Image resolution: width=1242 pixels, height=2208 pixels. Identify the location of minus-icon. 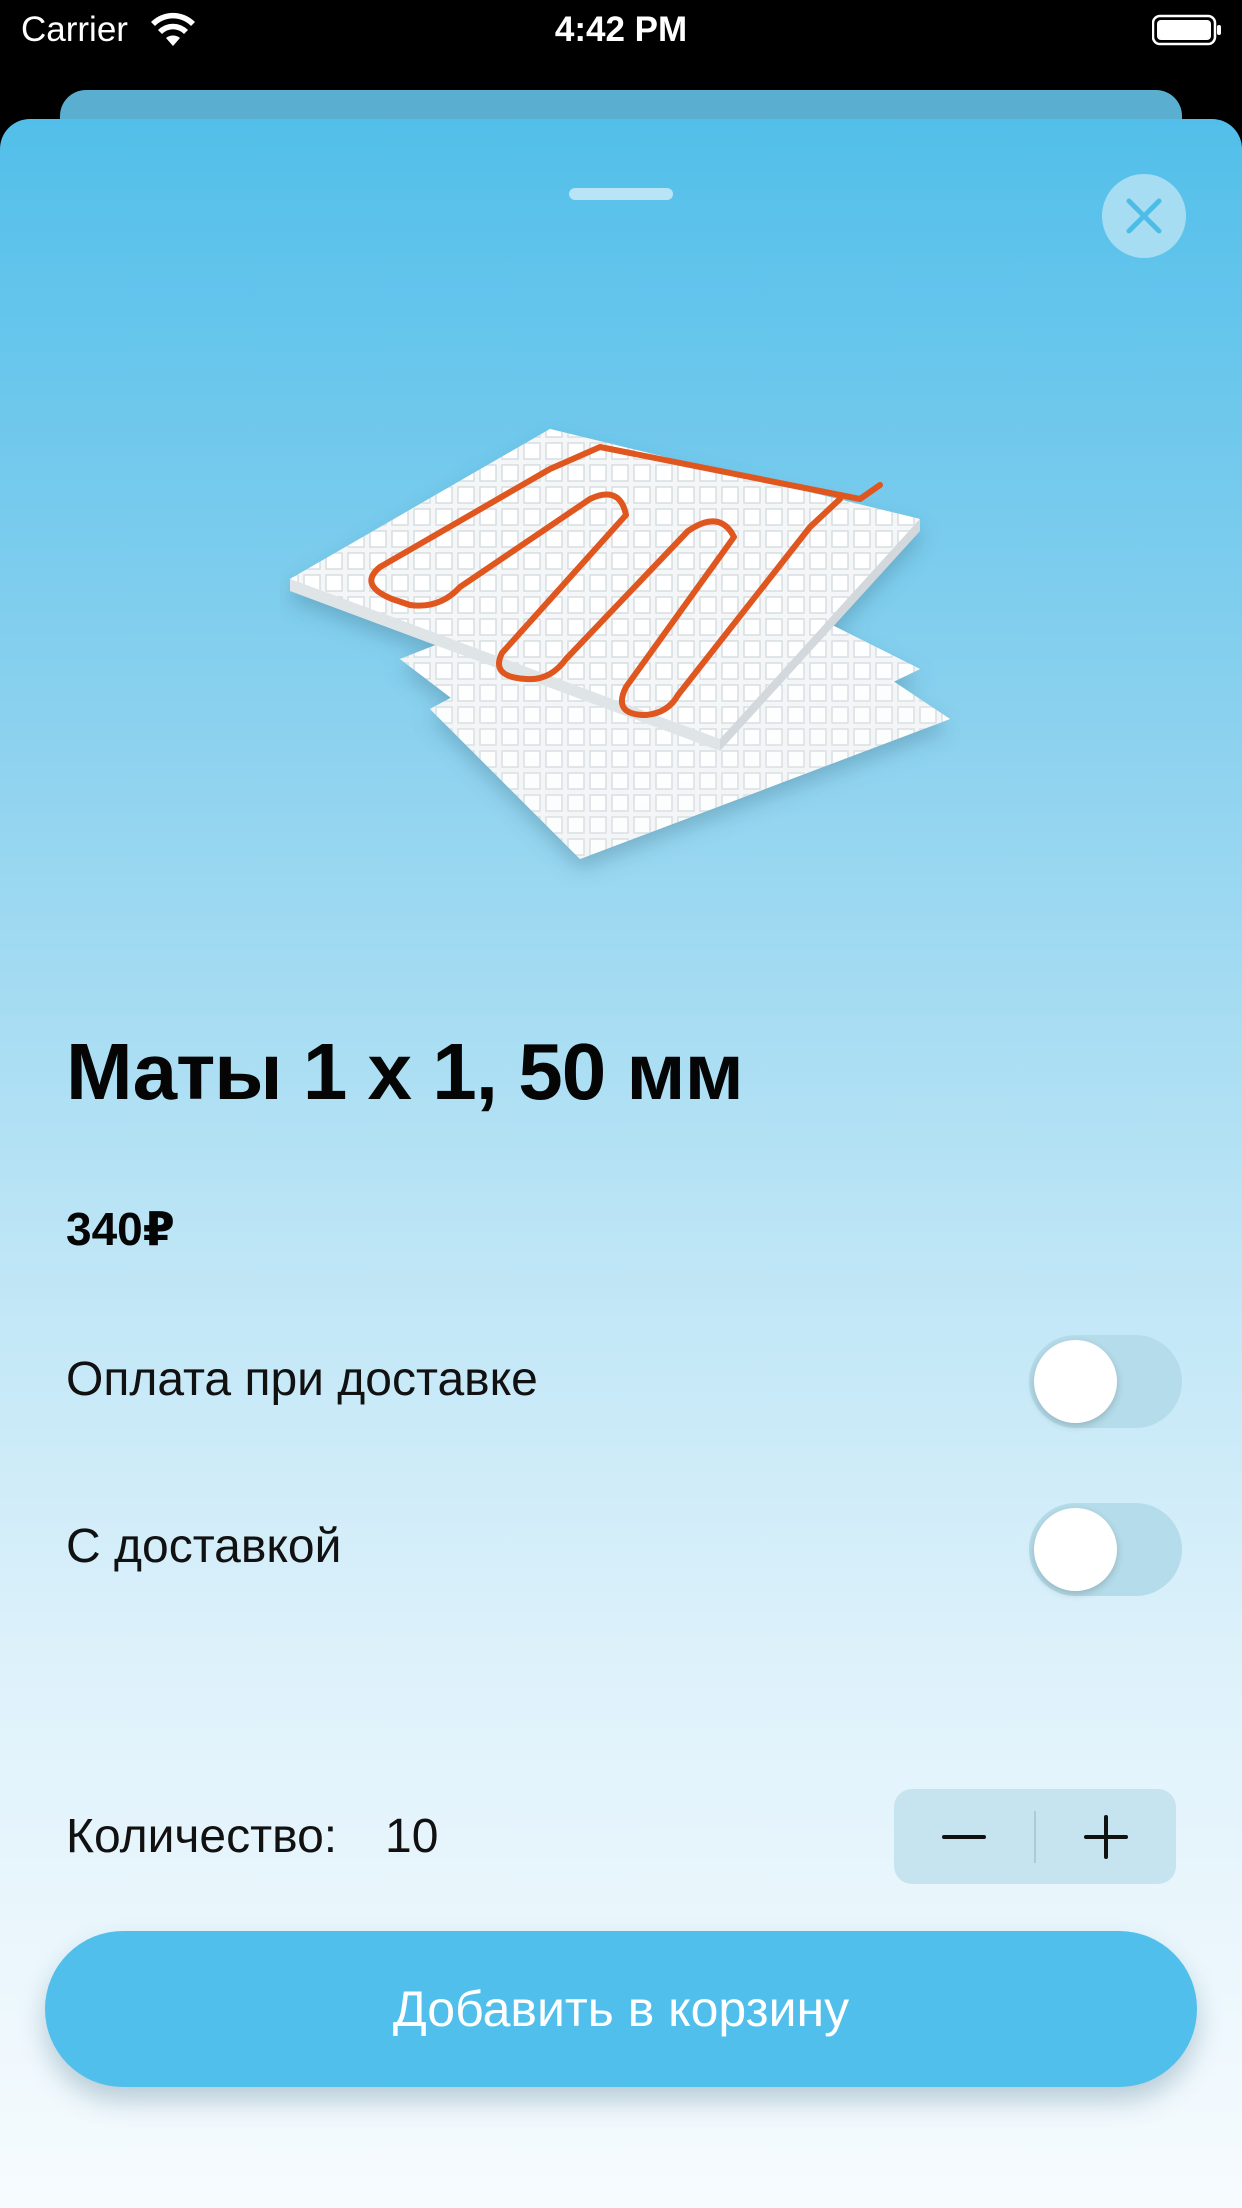
(964, 1836).